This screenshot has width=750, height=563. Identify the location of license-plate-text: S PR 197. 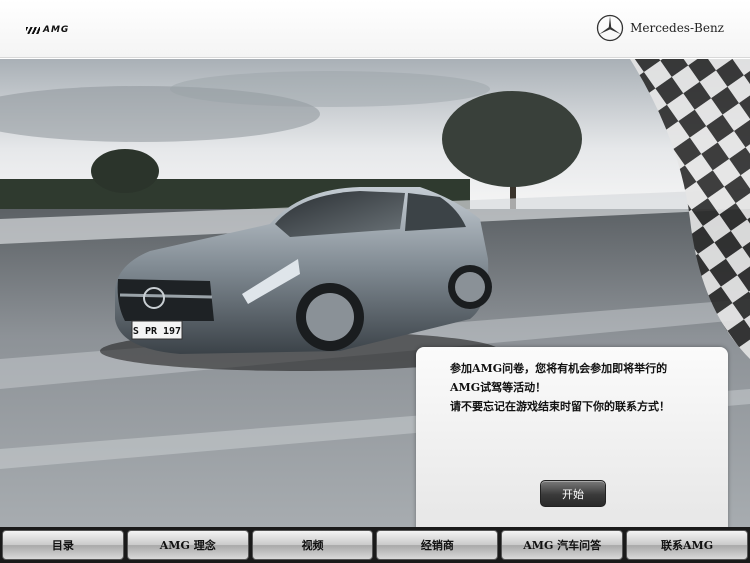
(157, 331).